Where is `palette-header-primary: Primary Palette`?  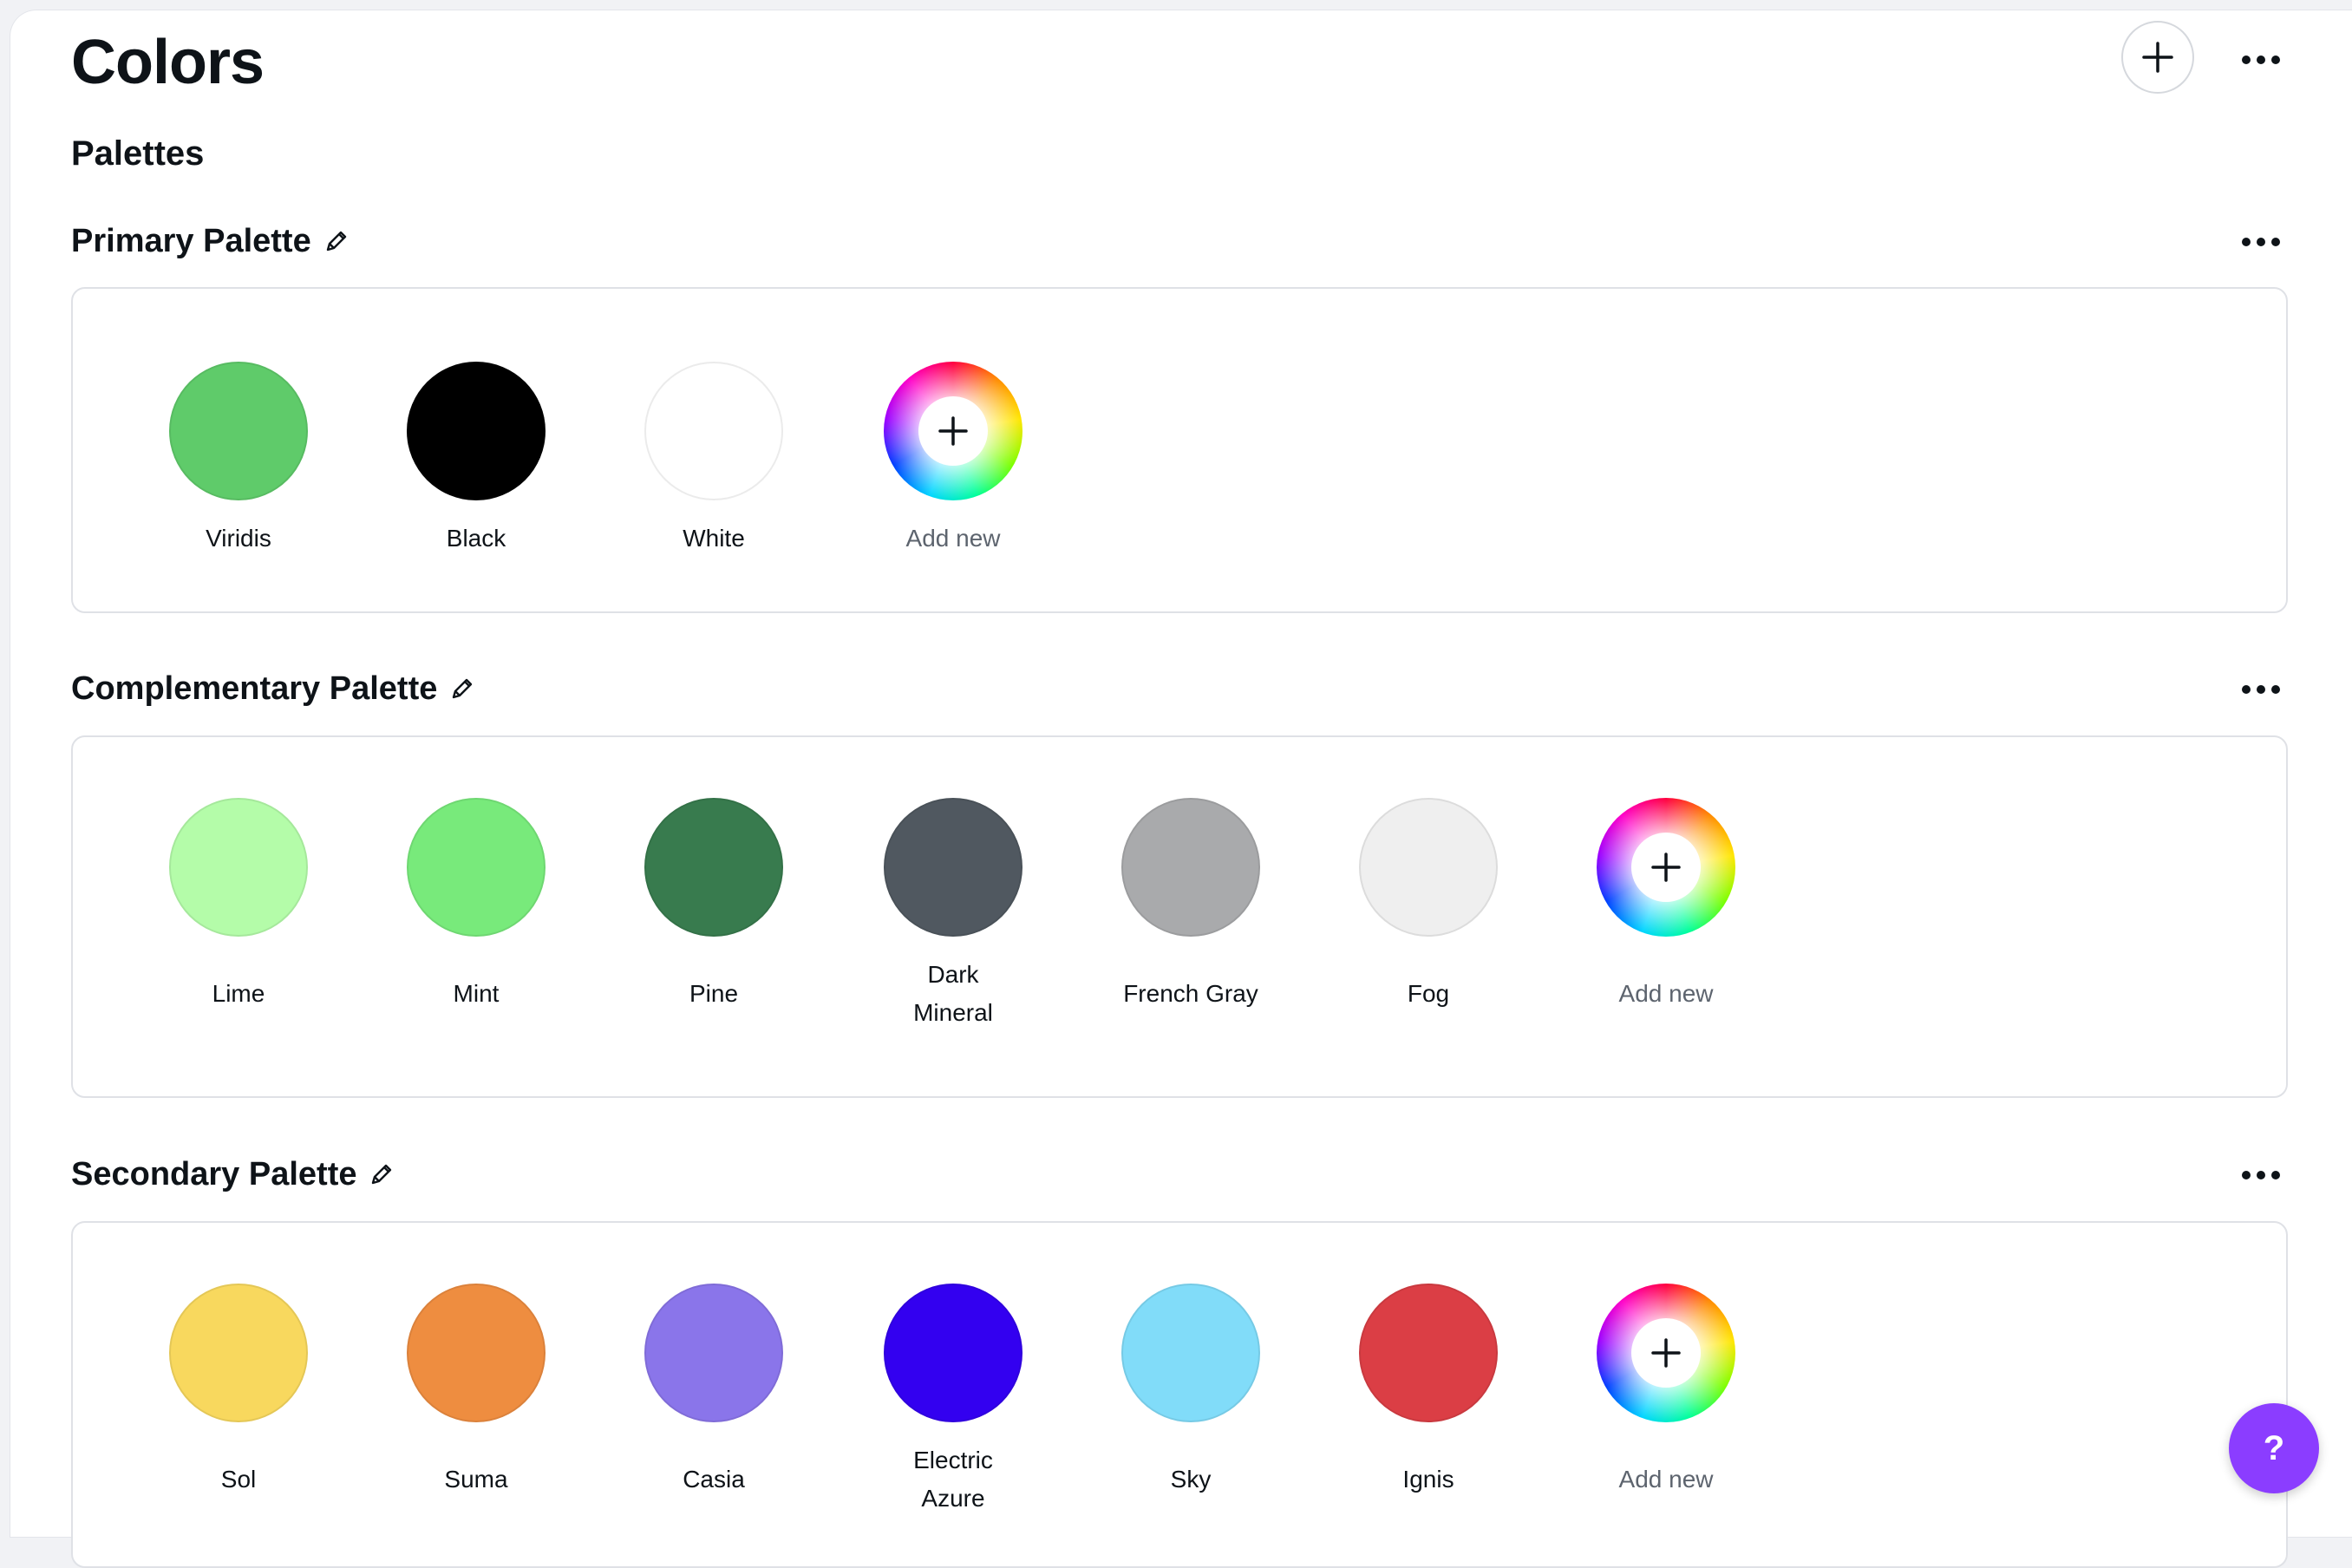 palette-header-primary: Primary Palette is located at coordinates (210, 241).